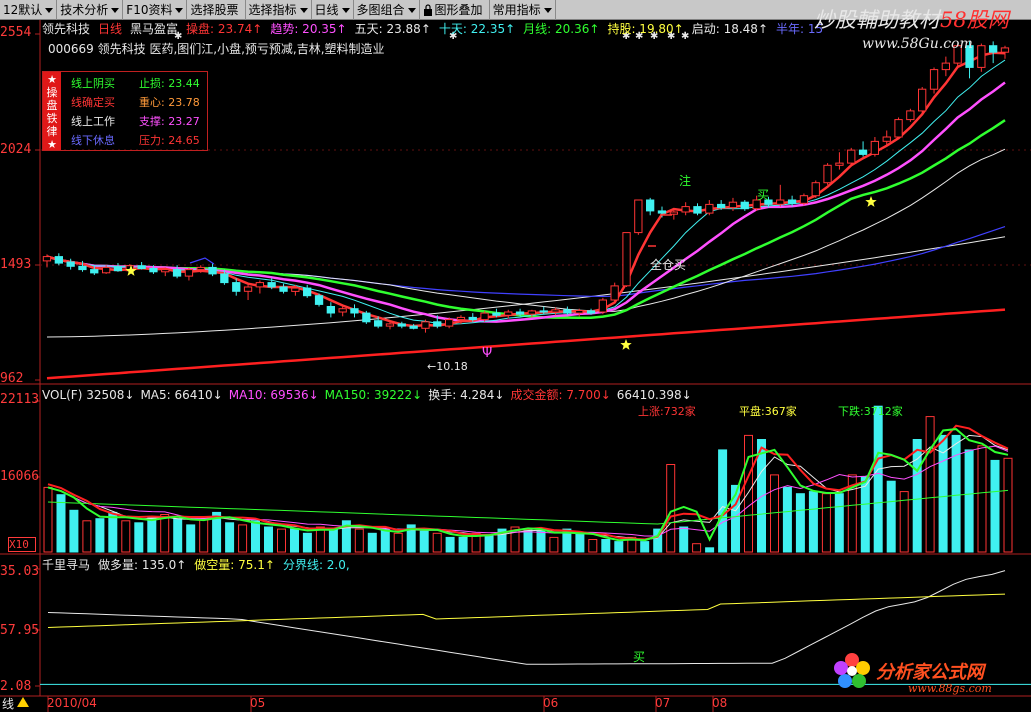 The width and height of the screenshot is (1031, 712). Describe the element at coordinates (16, 686) in the screenshot. I see `ind-y-label: 2.08` at that location.